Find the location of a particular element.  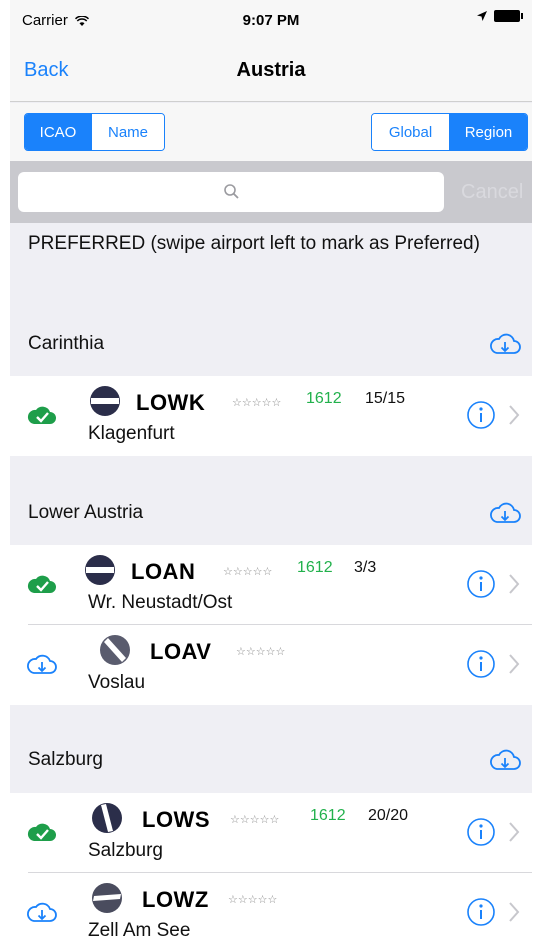

search-bar: Cancel is located at coordinates (271, 192).